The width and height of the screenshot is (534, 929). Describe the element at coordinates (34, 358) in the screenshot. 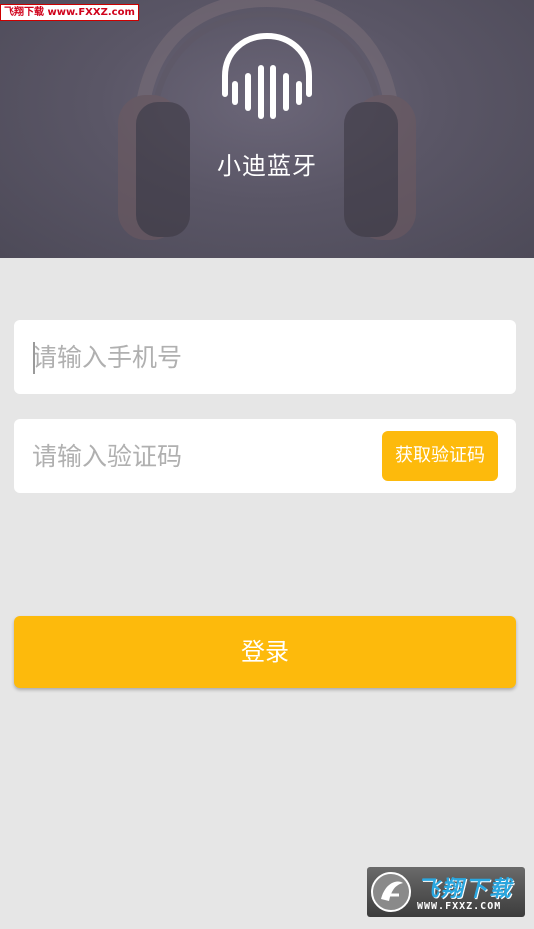

I see `text-caret` at that location.